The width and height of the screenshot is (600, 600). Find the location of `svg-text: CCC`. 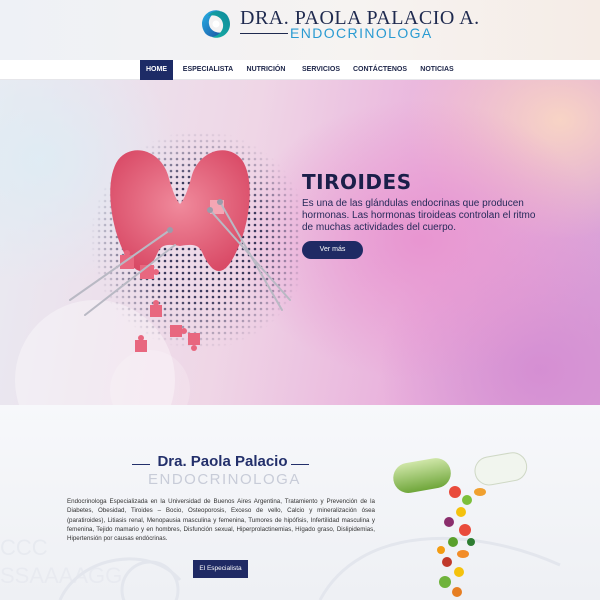

svg-text: CCC is located at coordinates (24, 547).